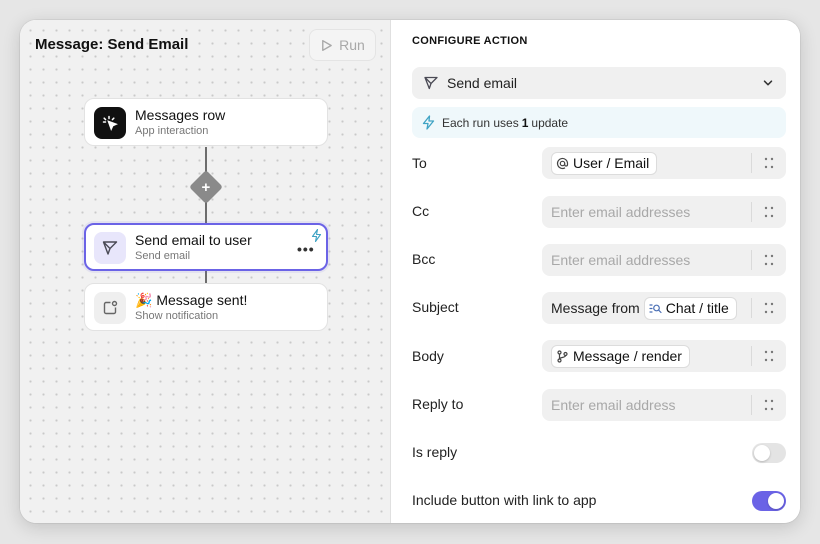  What do you see at coordinates (206, 187) in the screenshot?
I see `add-step-button: +` at bounding box center [206, 187].